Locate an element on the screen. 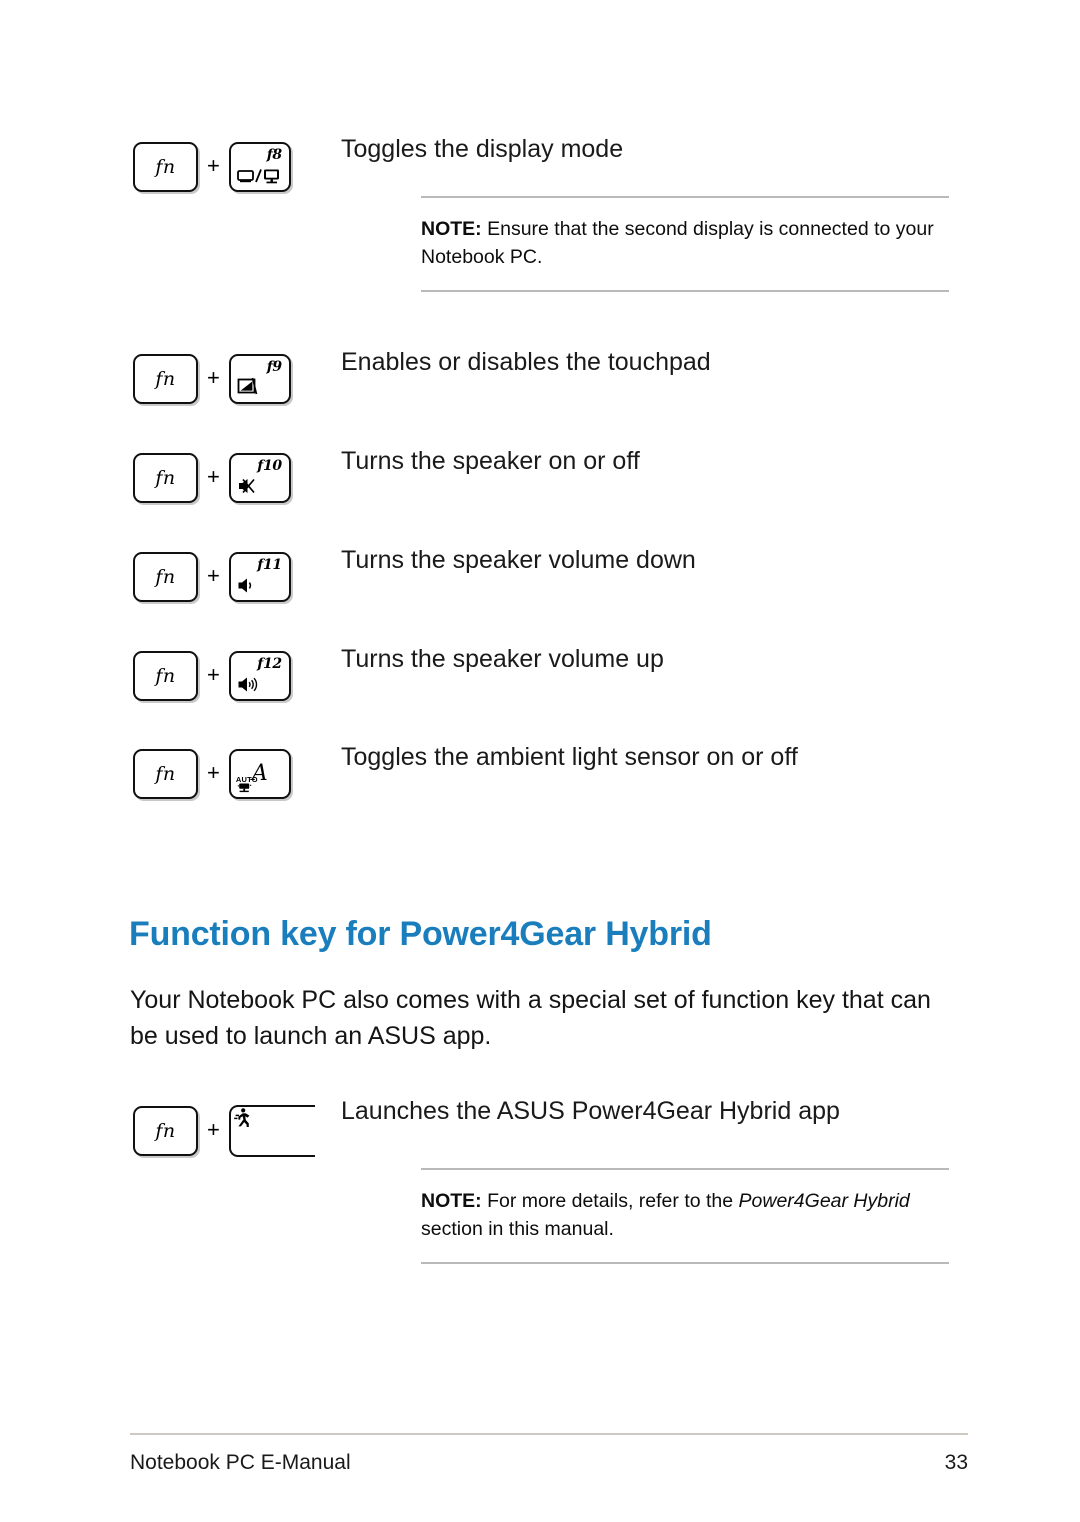 The width and height of the screenshot is (1080, 1522). f10-key-label: f10 is located at coordinates (269, 466).